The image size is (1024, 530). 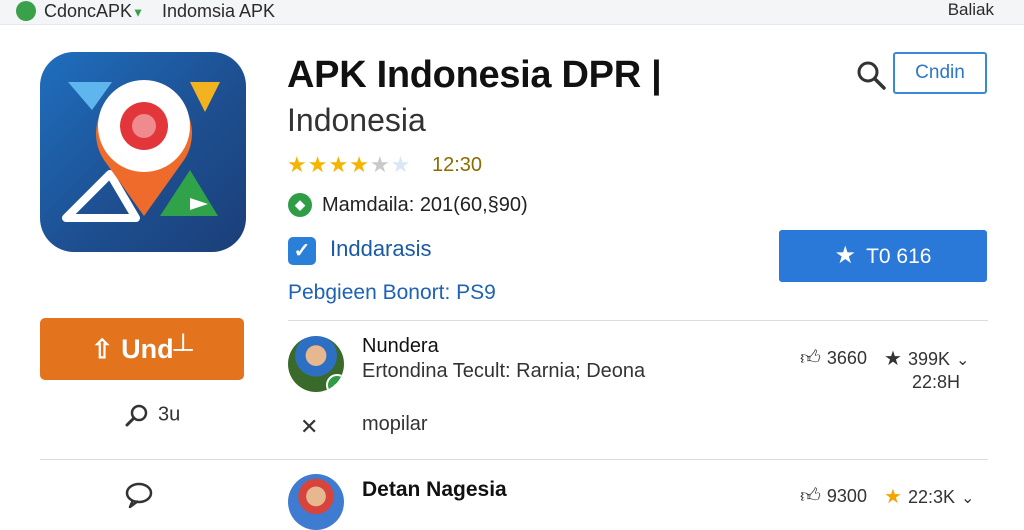 I want to click on review-time: 22:8H, so click(x=936, y=382).